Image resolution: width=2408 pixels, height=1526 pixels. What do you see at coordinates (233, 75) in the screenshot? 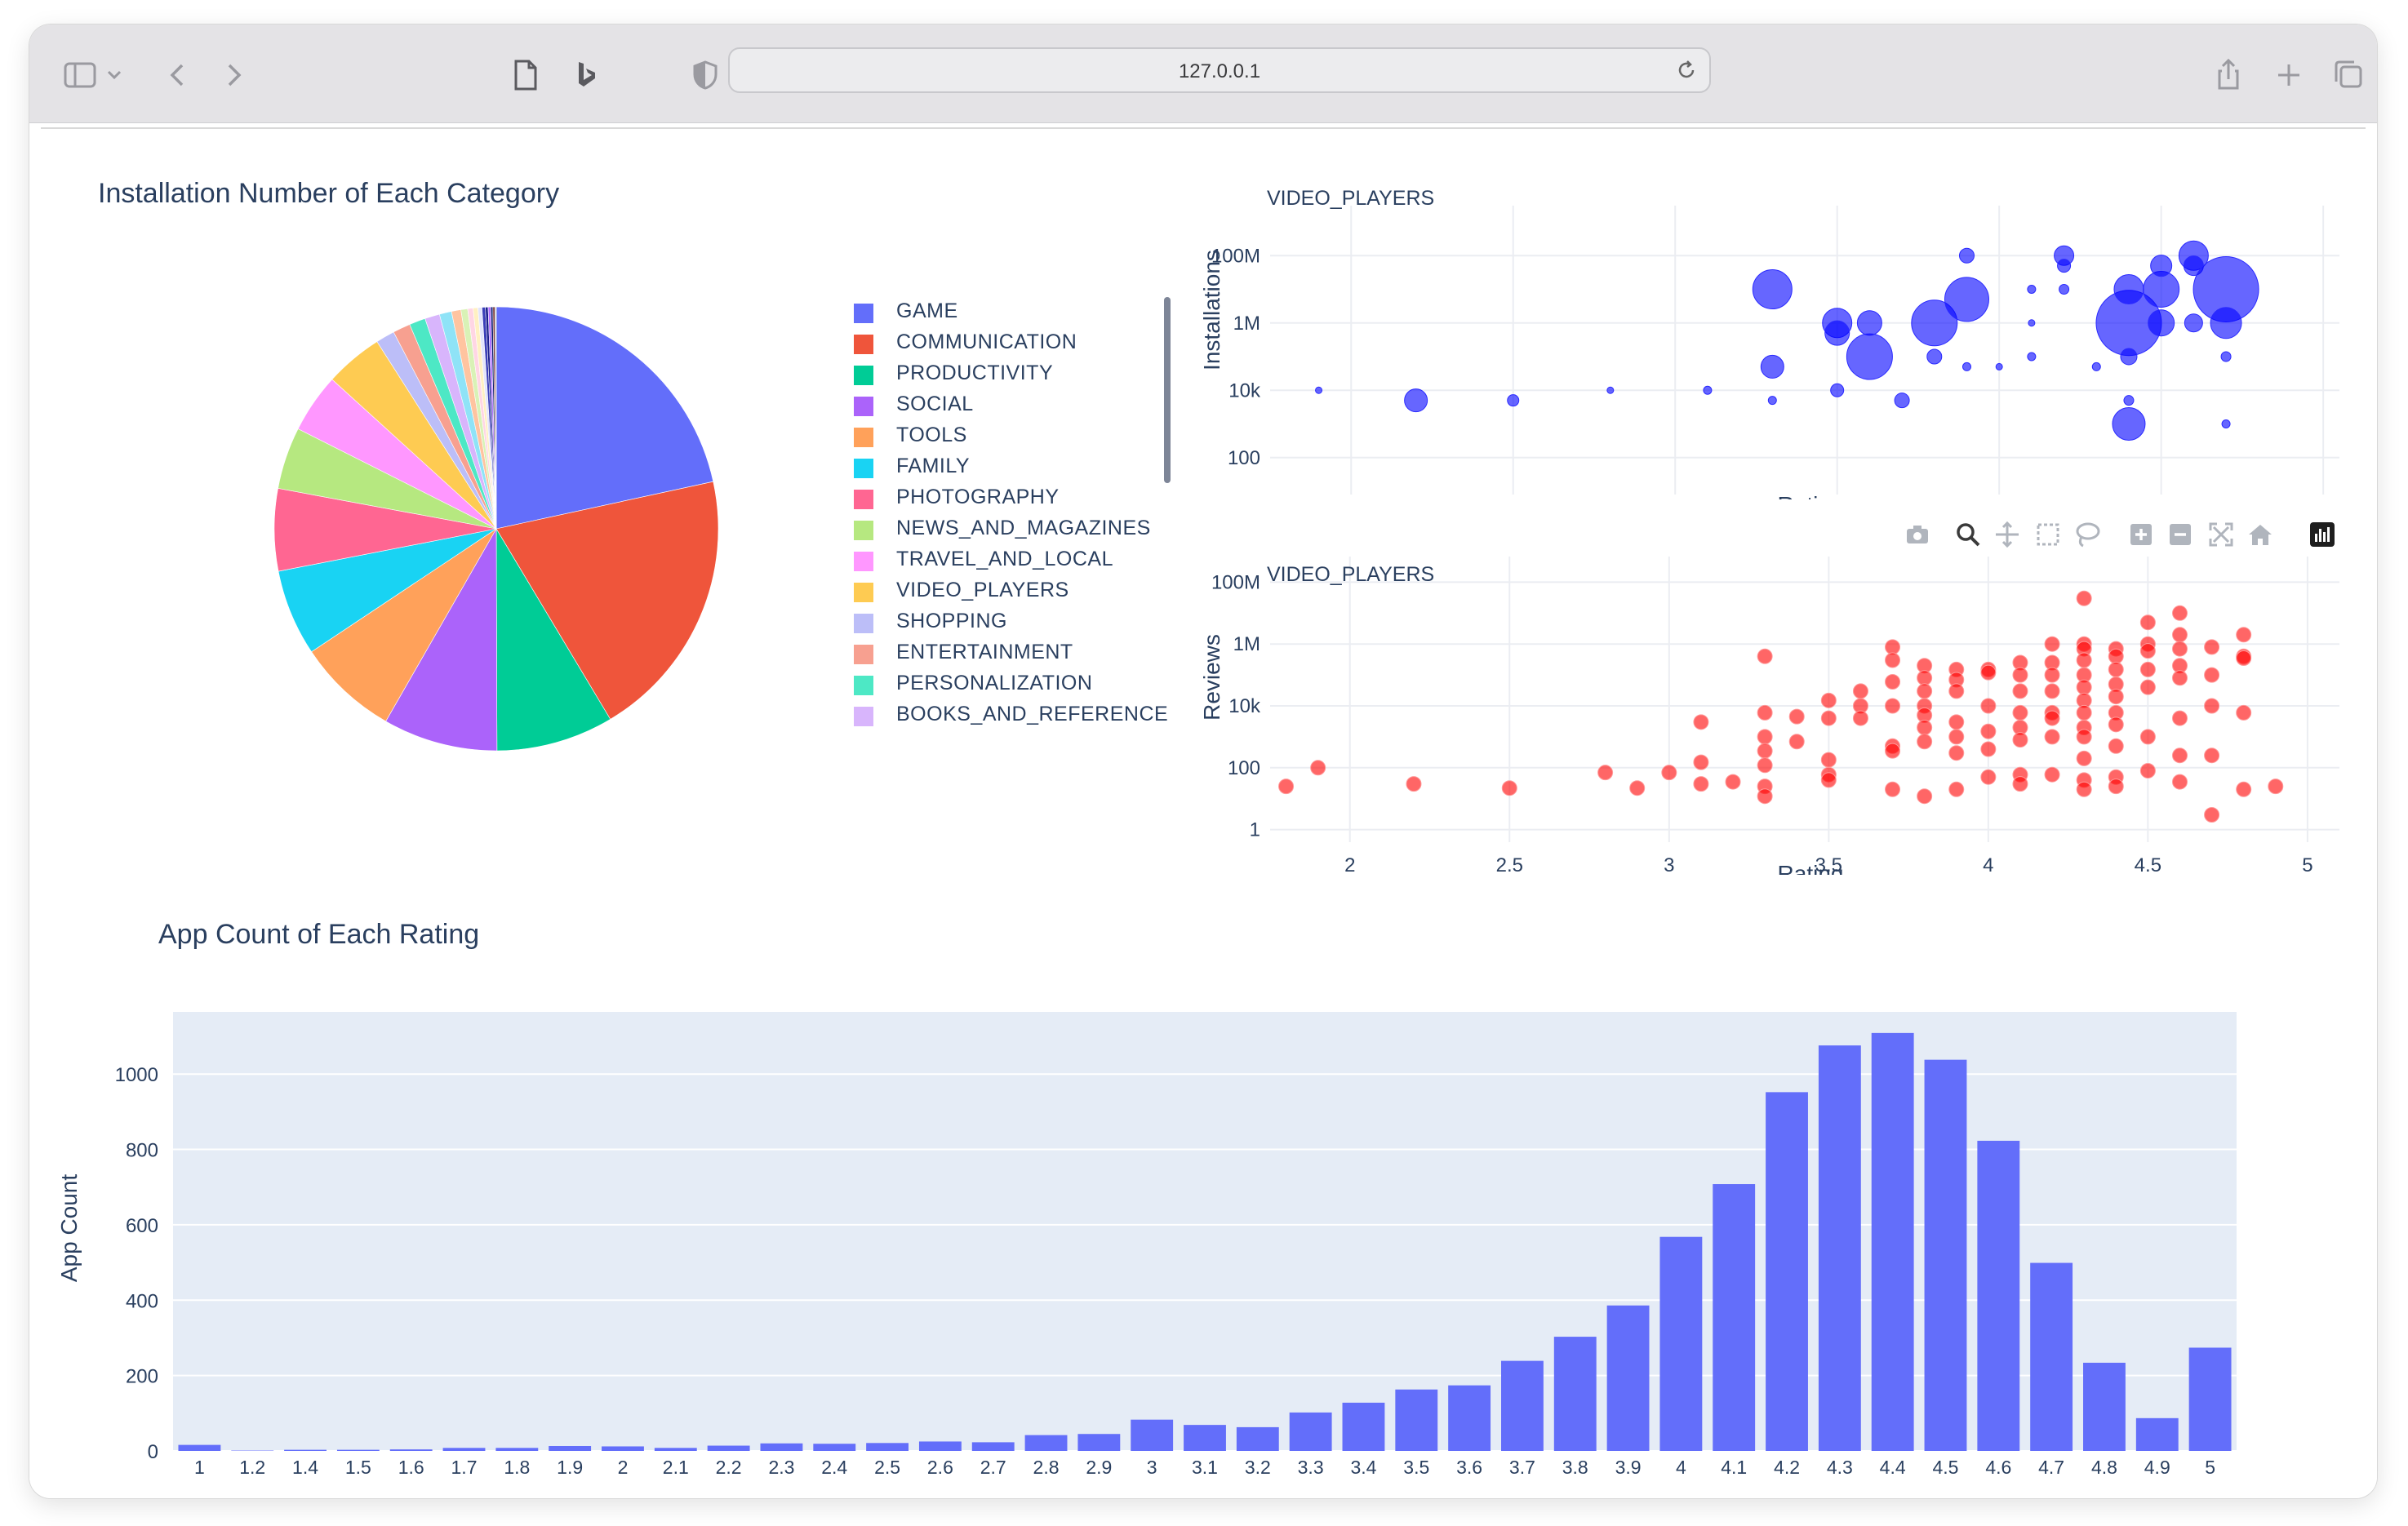
I see `forward-arrow-icon` at bounding box center [233, 75].